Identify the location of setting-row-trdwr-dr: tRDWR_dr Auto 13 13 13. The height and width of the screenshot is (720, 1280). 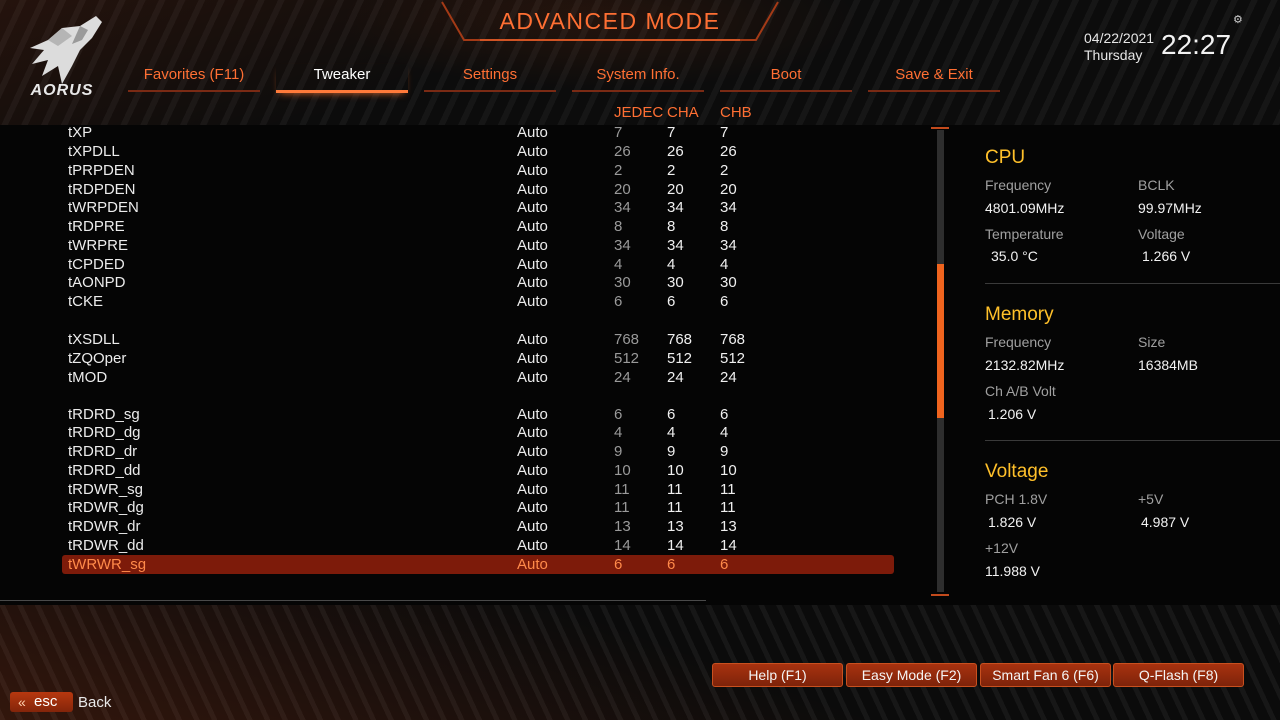
(478, 526).